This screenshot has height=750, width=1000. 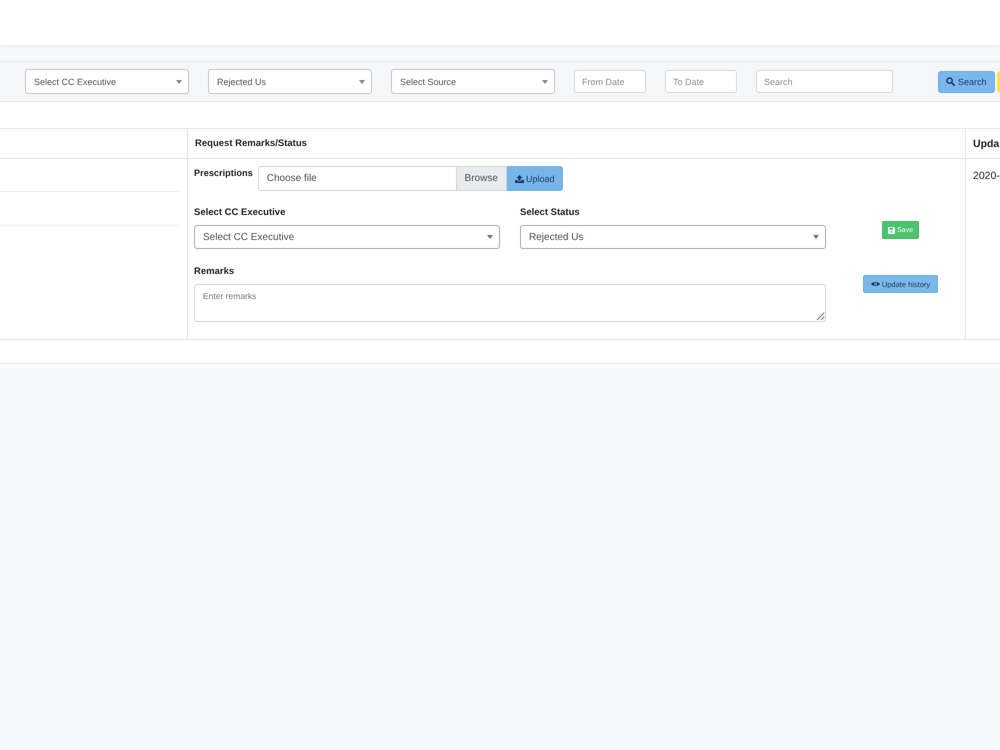 I want to click on search-icon, so click(x=950, y=81).